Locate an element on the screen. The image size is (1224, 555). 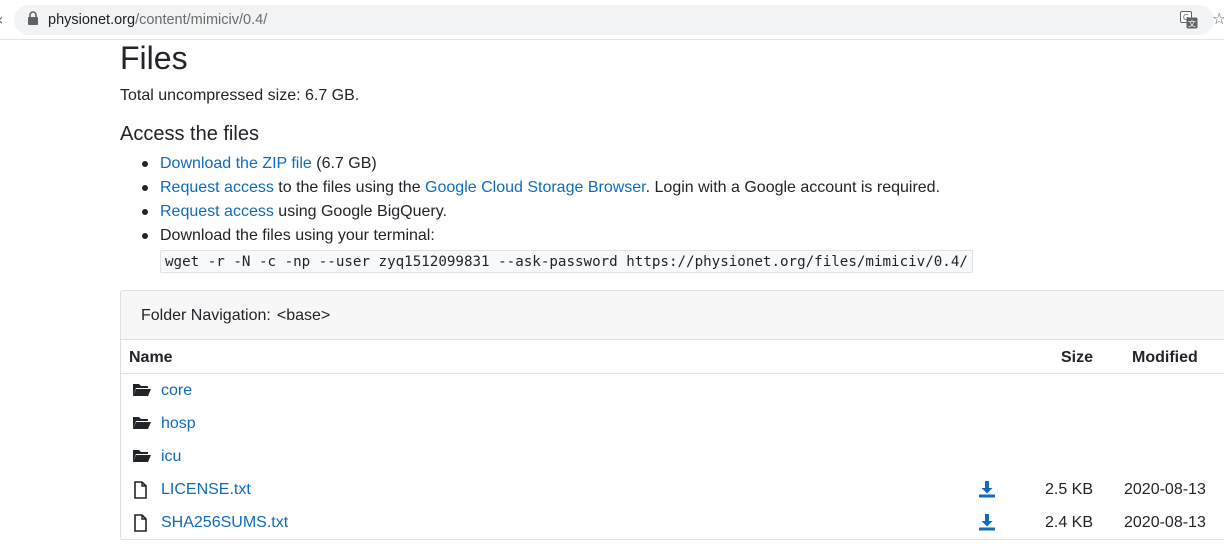
request-access-gcs-link: Request access is located at coordinates (217, 187).